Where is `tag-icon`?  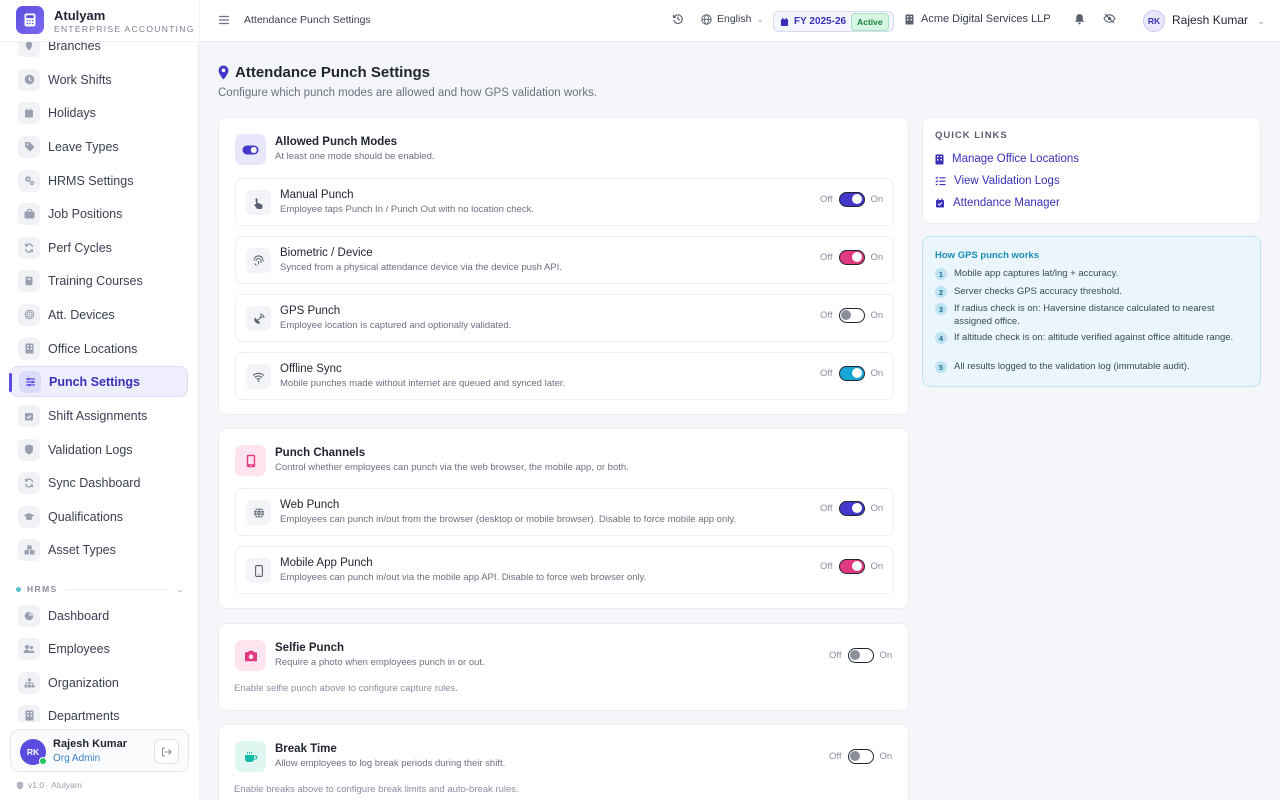
tag-icon is located at coordinates (29, 146).